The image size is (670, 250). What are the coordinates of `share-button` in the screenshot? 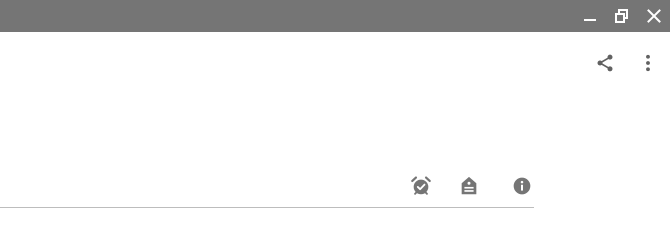 It's located at (605, 63).